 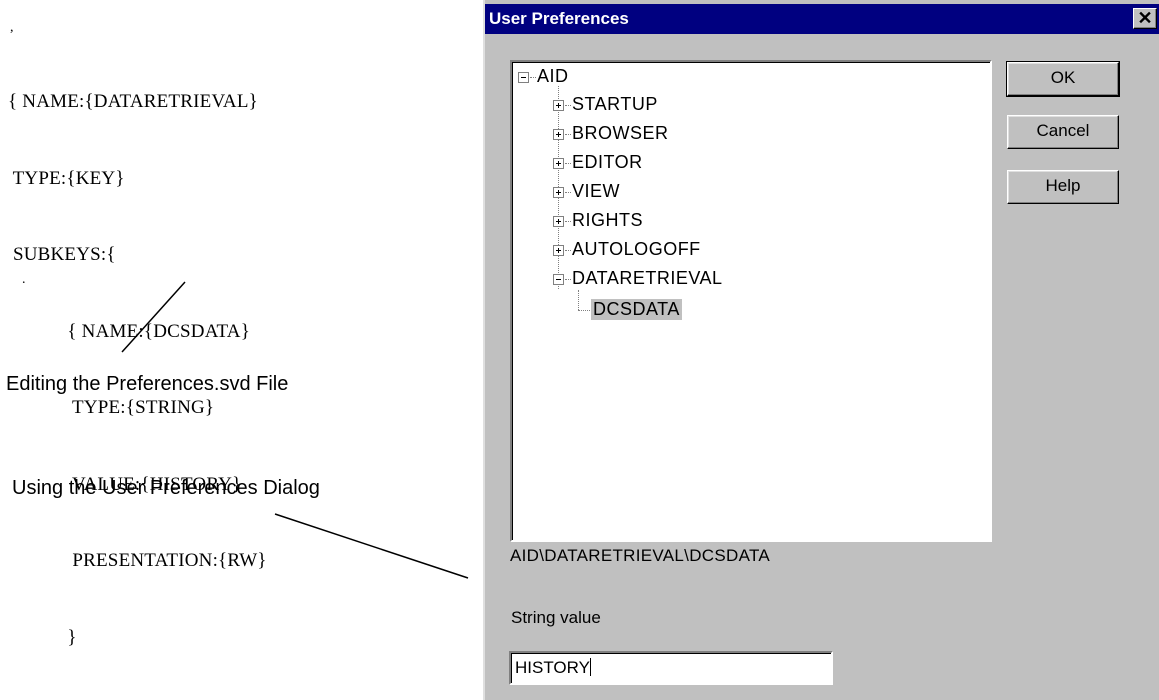 What do you see at coordinates (615, 104) in the screenshot?
I see `tree-node-startup: STARTUP` at bounding box center [615, 104].